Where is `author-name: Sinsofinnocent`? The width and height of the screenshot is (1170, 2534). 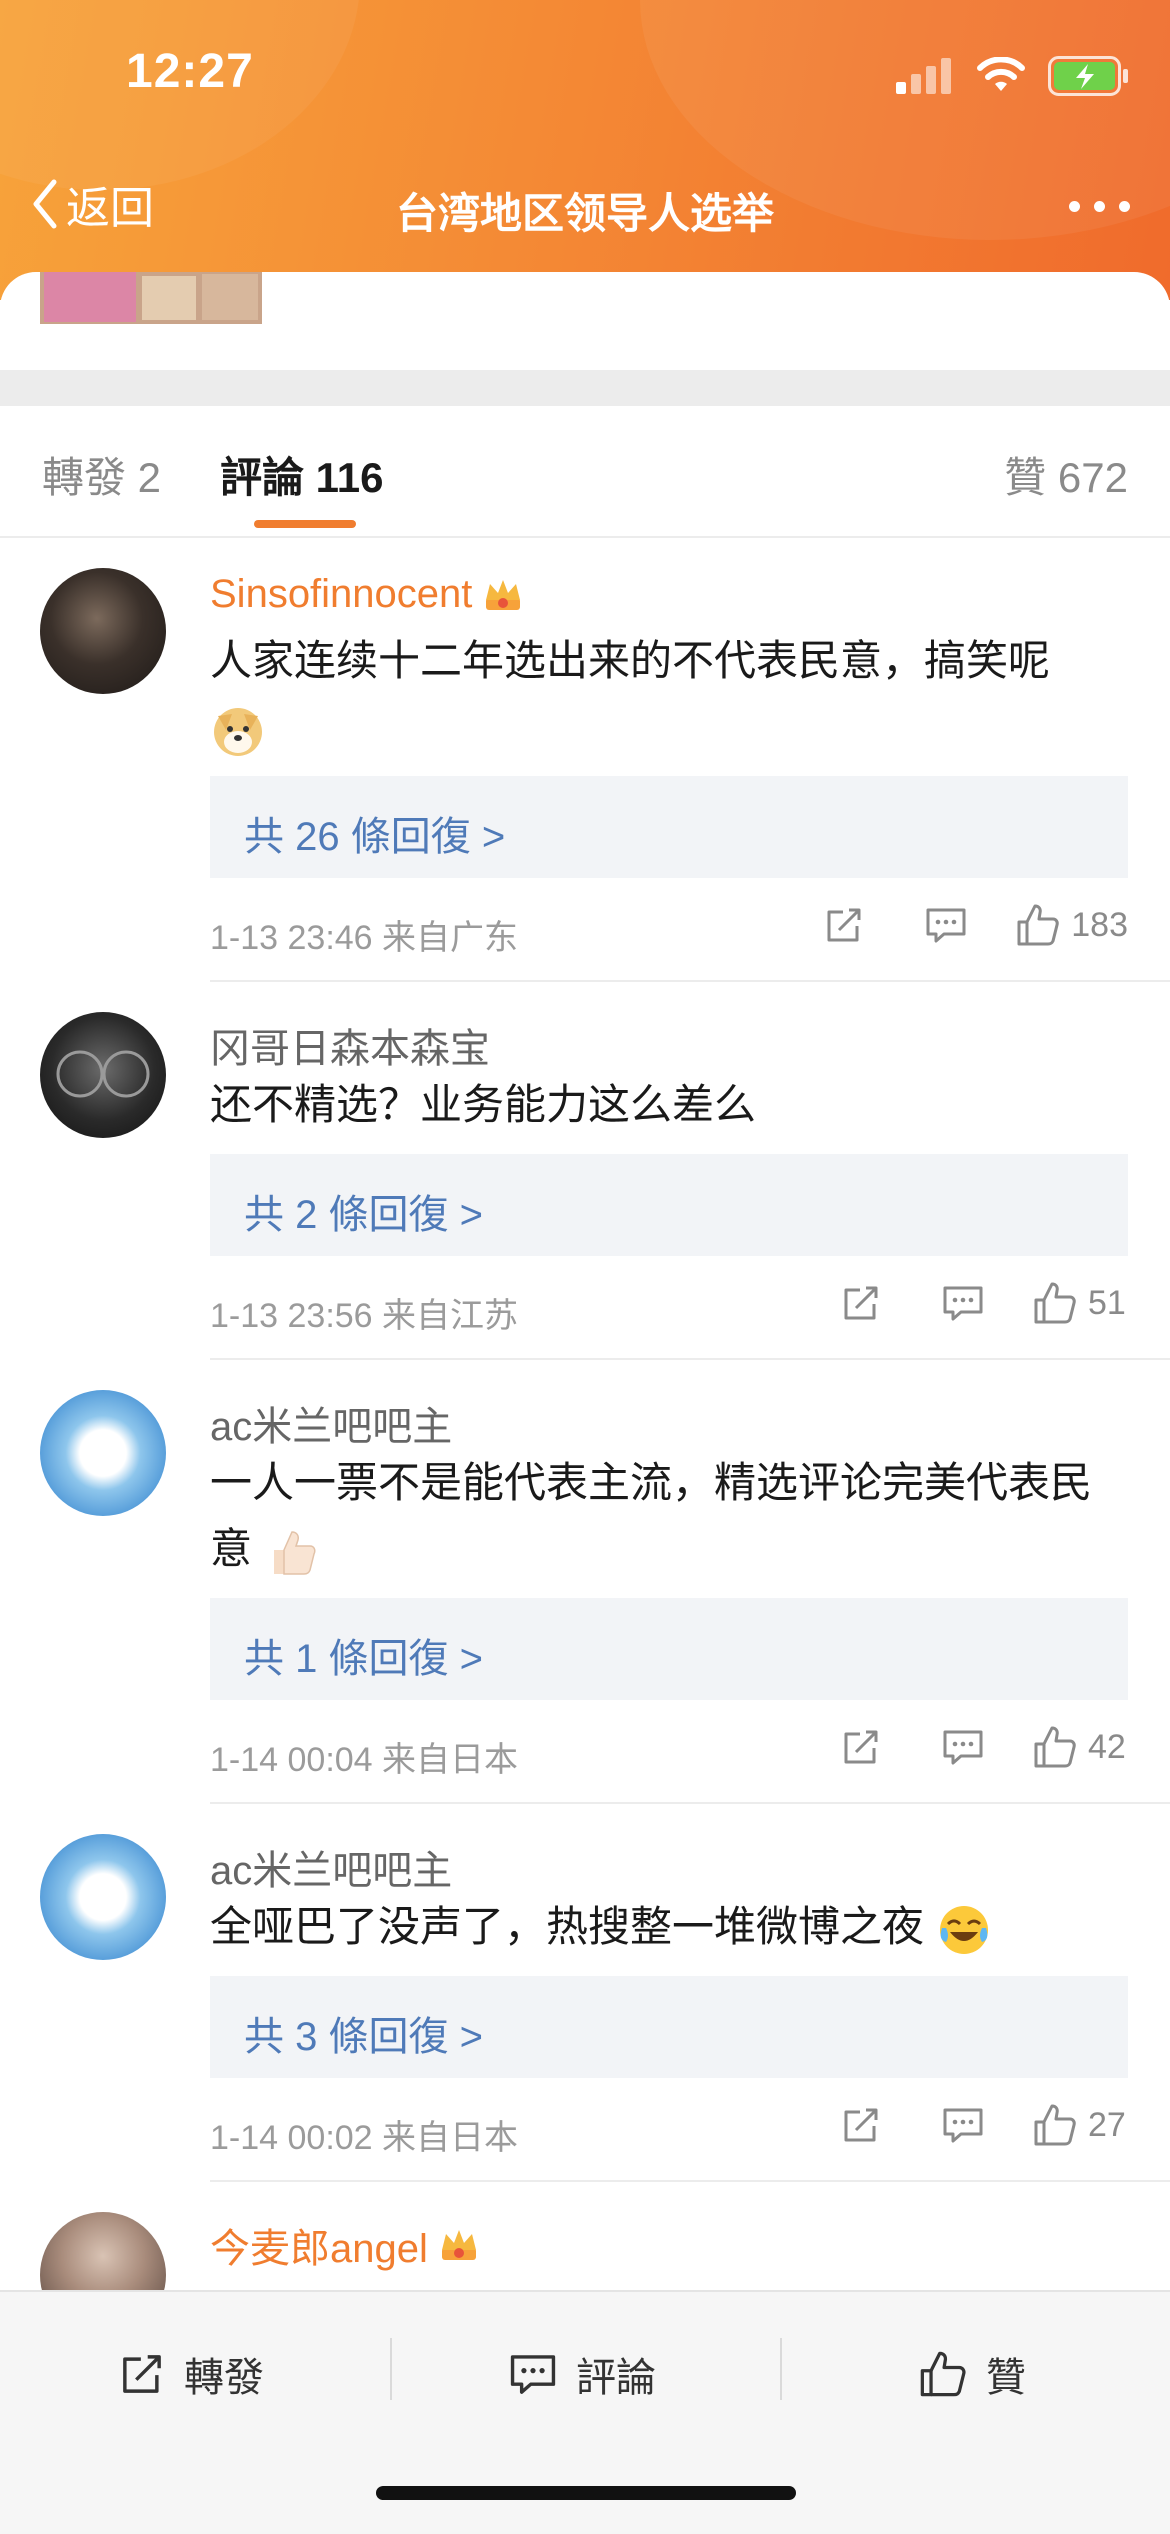
author-name: Sinsofinnocent is located at coordinates (341, 594).